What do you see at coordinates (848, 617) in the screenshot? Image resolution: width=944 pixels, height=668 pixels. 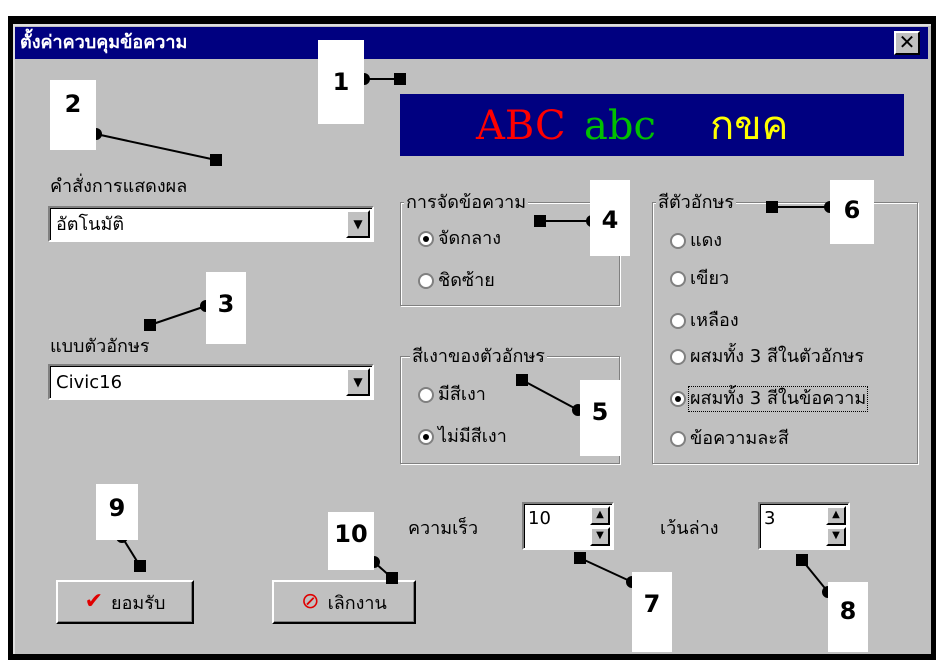 I see `callout-8: 8` at bounding box center [848, 617].